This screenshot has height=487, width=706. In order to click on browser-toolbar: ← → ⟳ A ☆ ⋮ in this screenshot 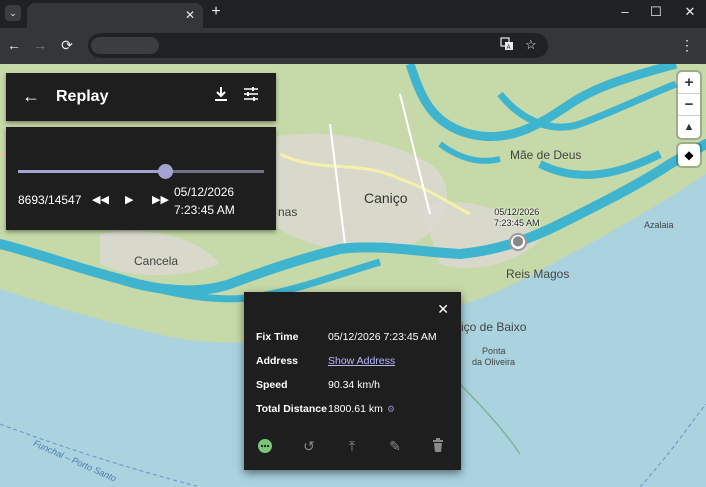, I will do `click(353, 46)`.